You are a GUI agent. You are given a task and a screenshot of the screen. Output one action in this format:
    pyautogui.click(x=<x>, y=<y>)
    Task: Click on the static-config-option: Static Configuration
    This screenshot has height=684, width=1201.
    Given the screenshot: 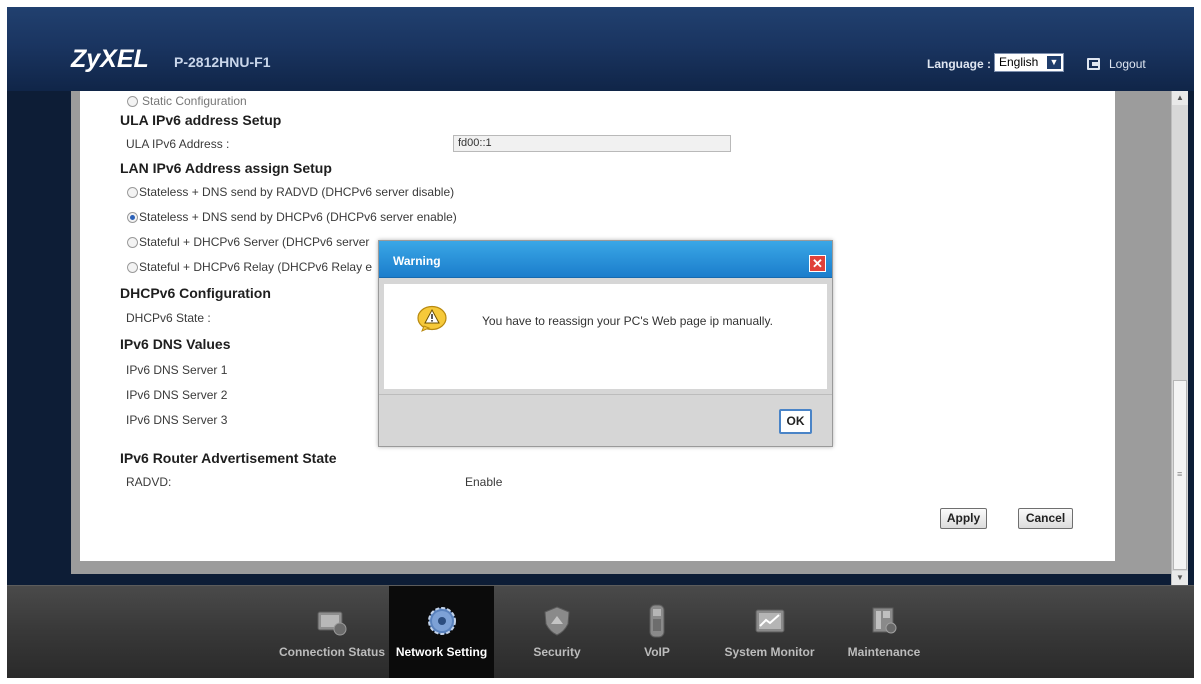 What is the action you would take?
    pyautogui.click(x=187, y=101)
    